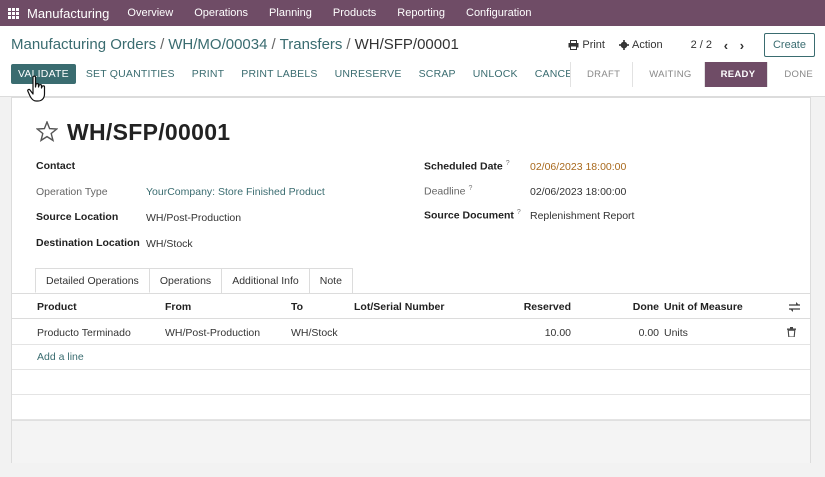 The width and height of the screenshot is (825, 477). Describe the element at coordinates (279, 74) in the screenshot. I see `print-labels-button: PRINT LABELS` at that location.